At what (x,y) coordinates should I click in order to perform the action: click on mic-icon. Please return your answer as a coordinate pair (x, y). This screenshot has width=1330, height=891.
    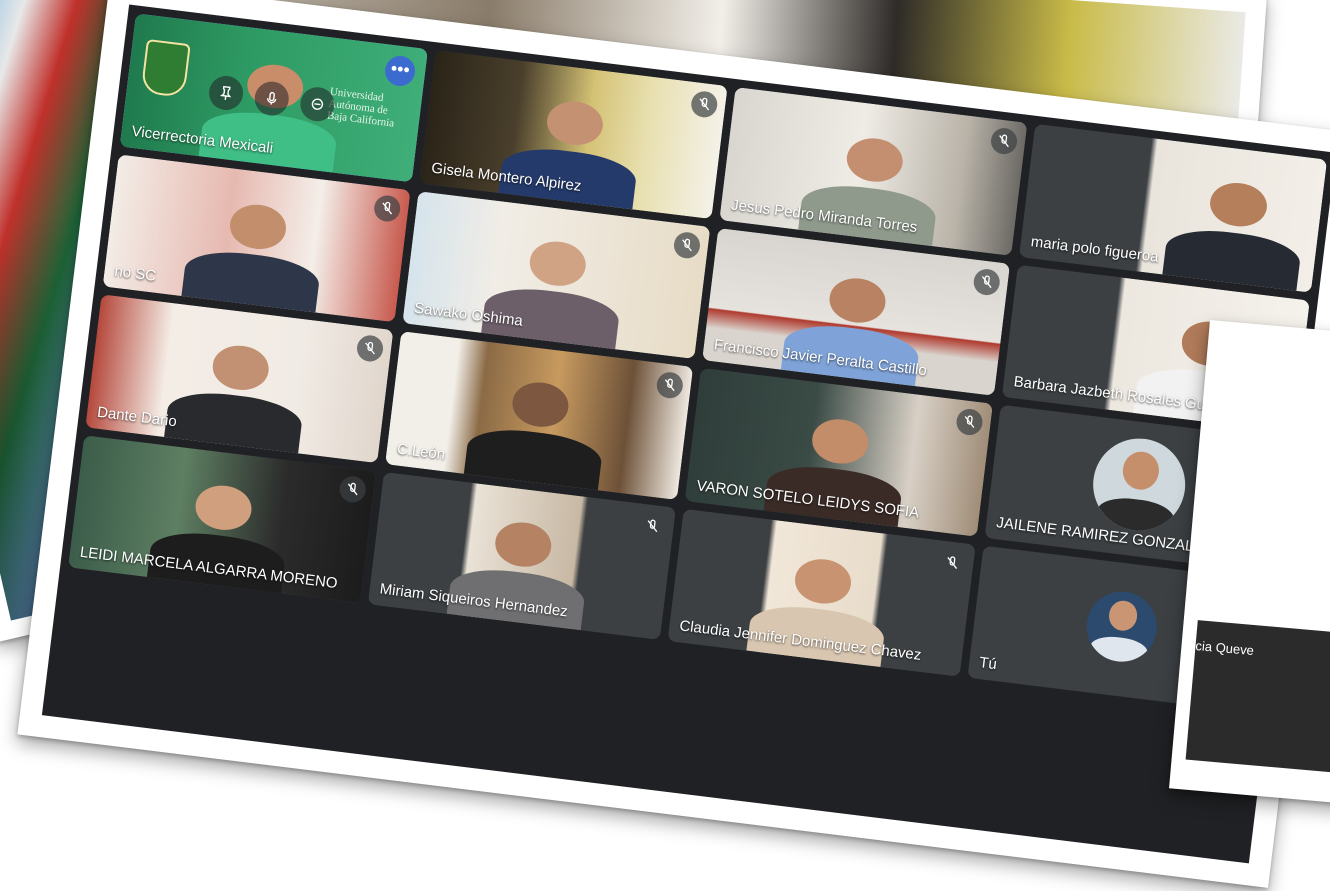
    Looking at the image, I should click on (272, 98).